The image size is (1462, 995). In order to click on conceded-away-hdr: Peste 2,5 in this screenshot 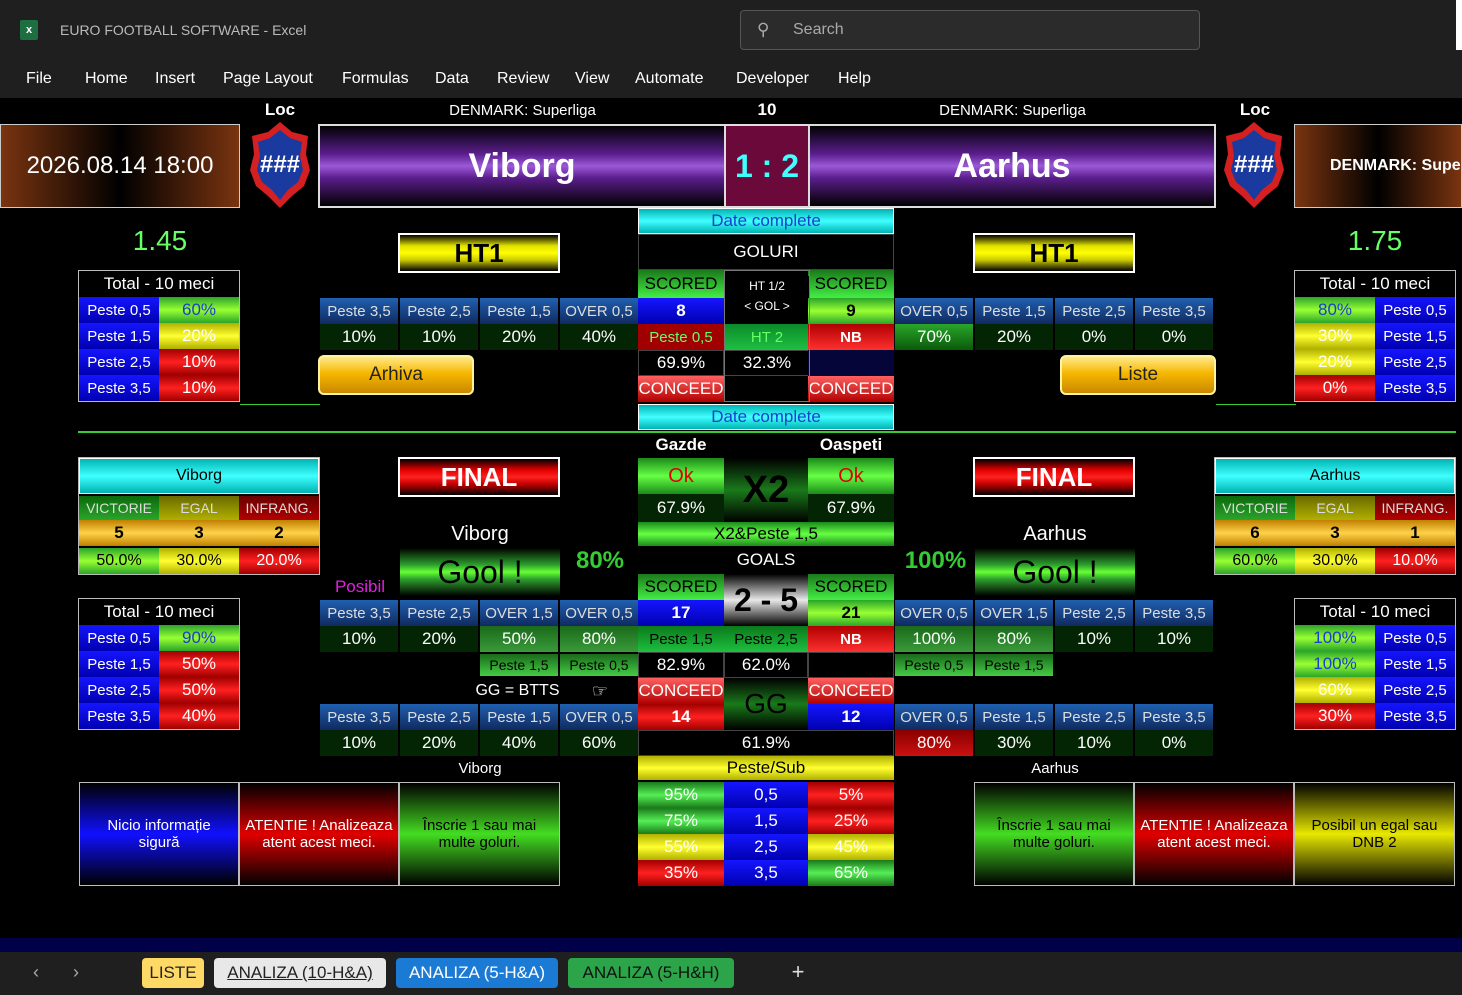, I will do `click(1094, 717)`.